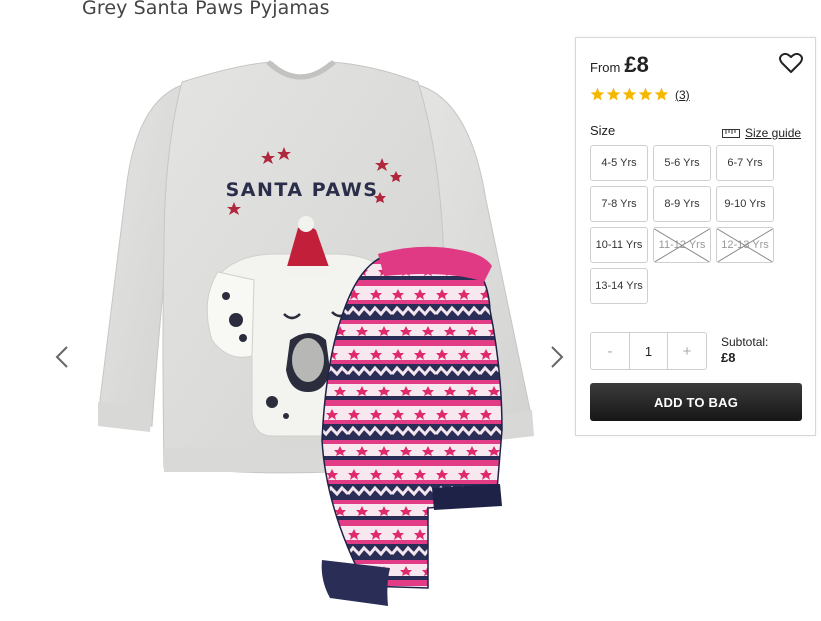  I want to click on page-title: Grey Santa Paws Pyjamas, so click(206, 9).